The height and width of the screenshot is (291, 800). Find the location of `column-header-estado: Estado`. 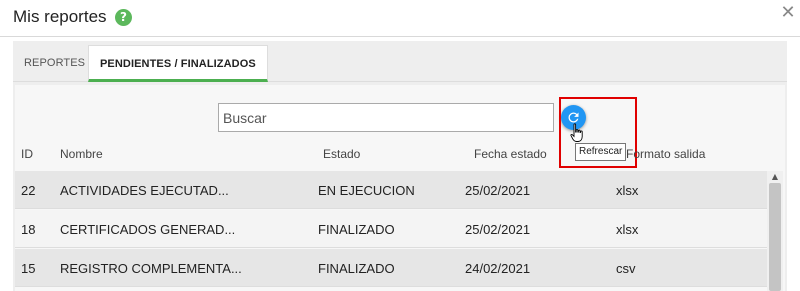

column-header-estado: Estado is located at coordinates (341, 154).